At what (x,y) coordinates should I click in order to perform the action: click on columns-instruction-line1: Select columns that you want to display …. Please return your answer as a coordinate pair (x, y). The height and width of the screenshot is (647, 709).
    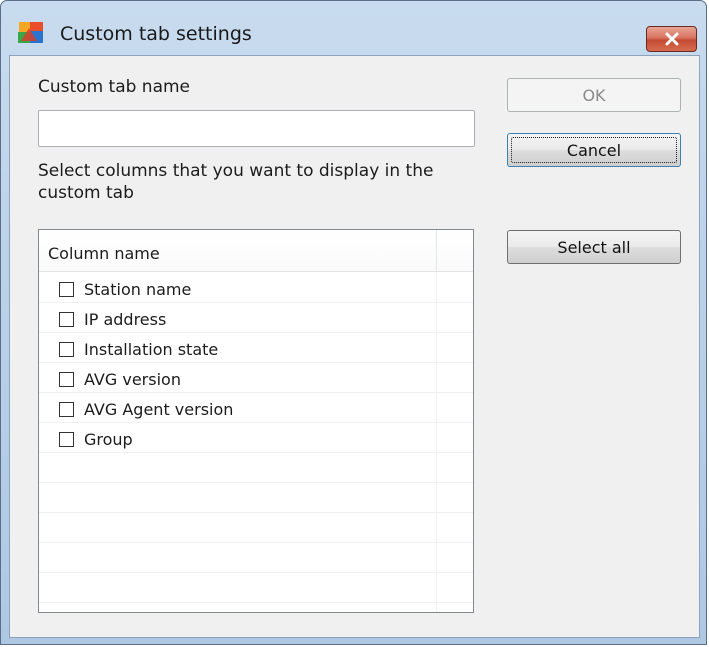
    Looking at the image, I should click on (236, 171).